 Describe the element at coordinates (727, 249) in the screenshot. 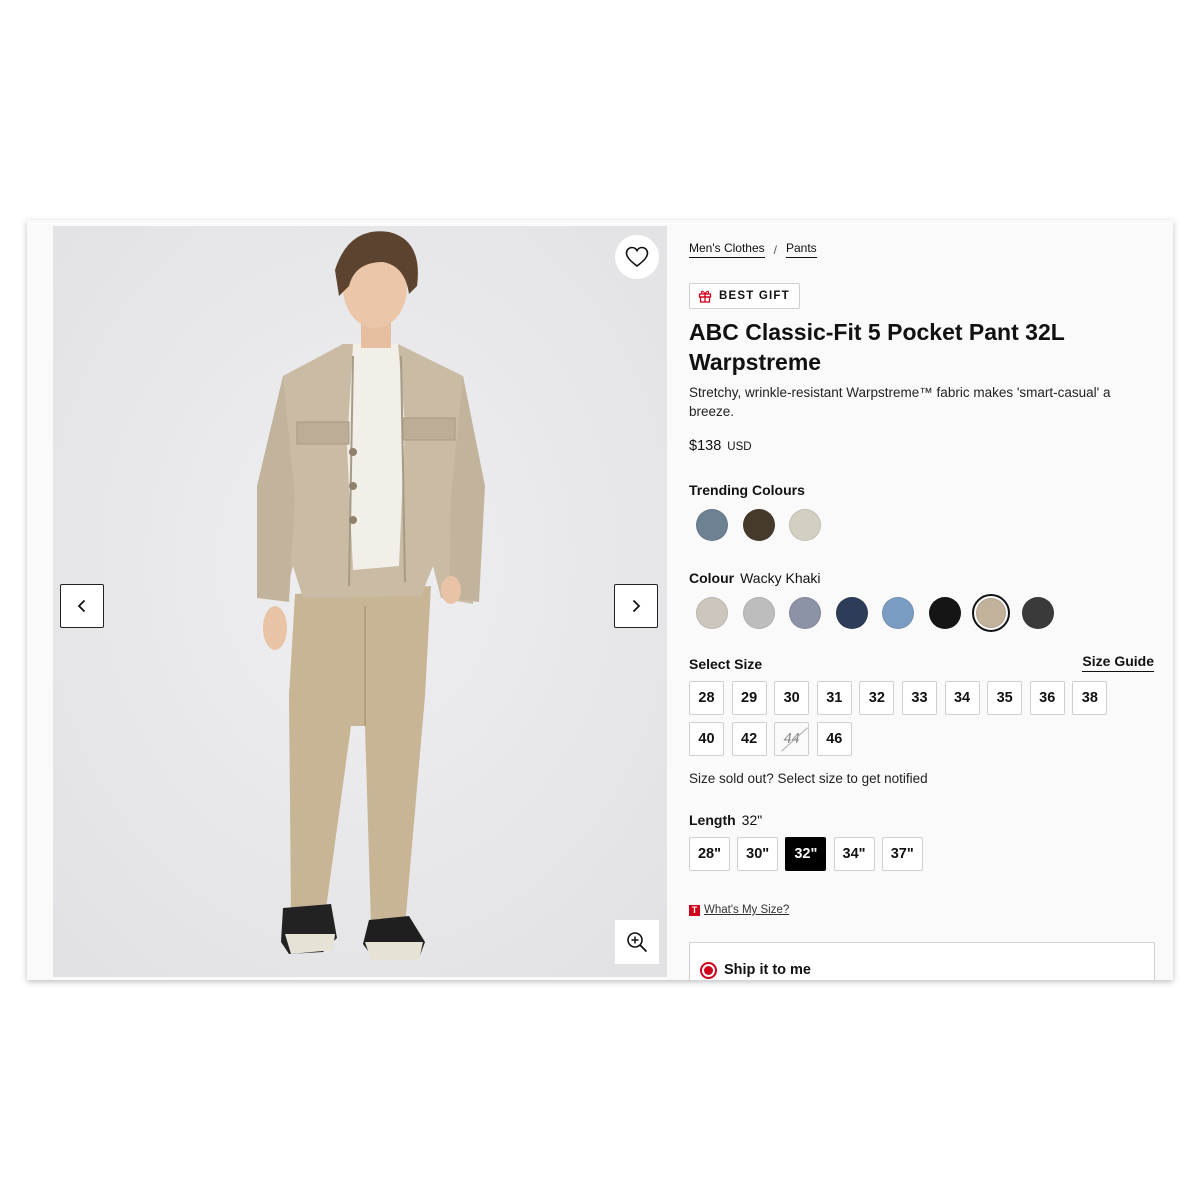

I see `breadcrumb-mens-clothes: Men's Clothes` at that location.